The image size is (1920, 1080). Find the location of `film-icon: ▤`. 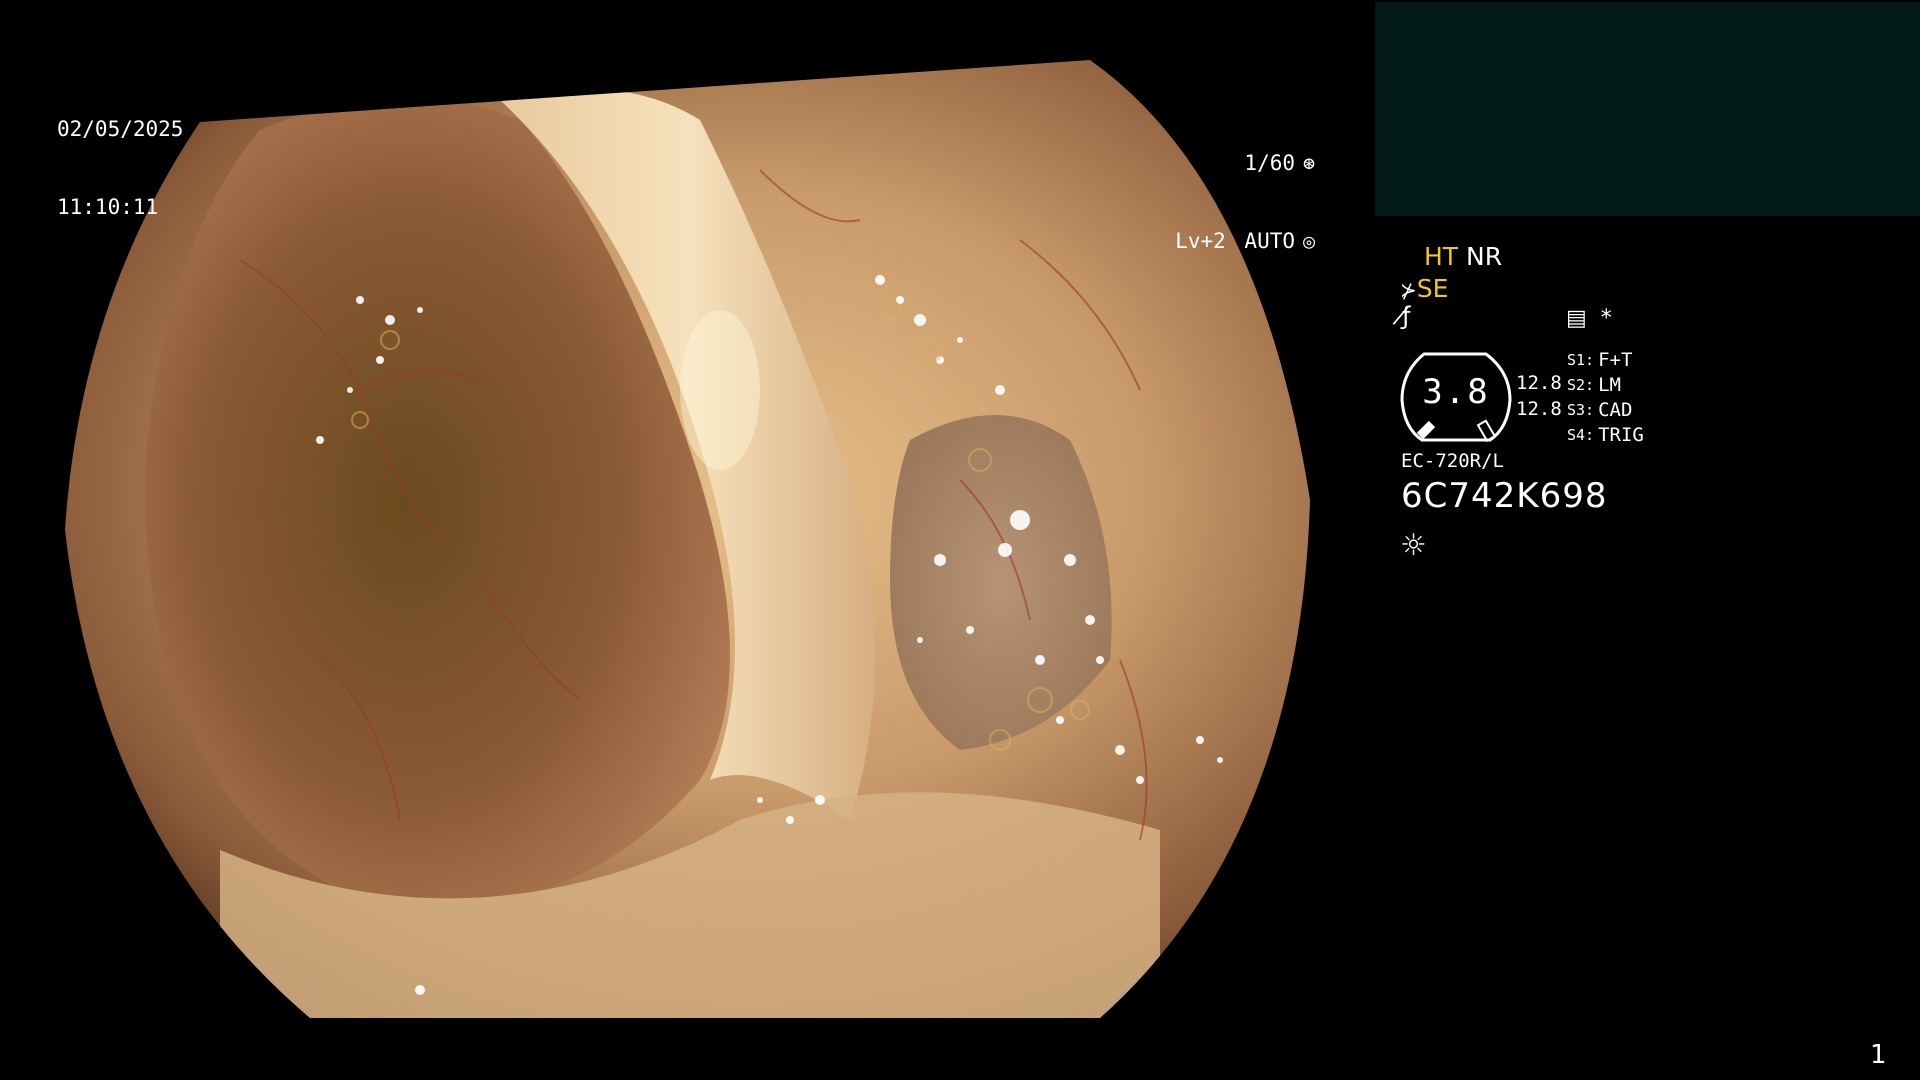

film-icon: ▤ is located at coordinates (1576, 318).